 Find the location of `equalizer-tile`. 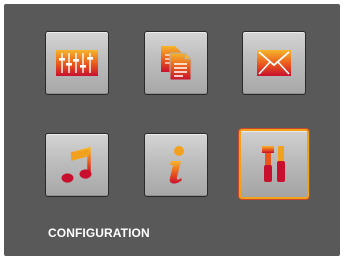

equalizer-tile is located at coordinates (77, 63).